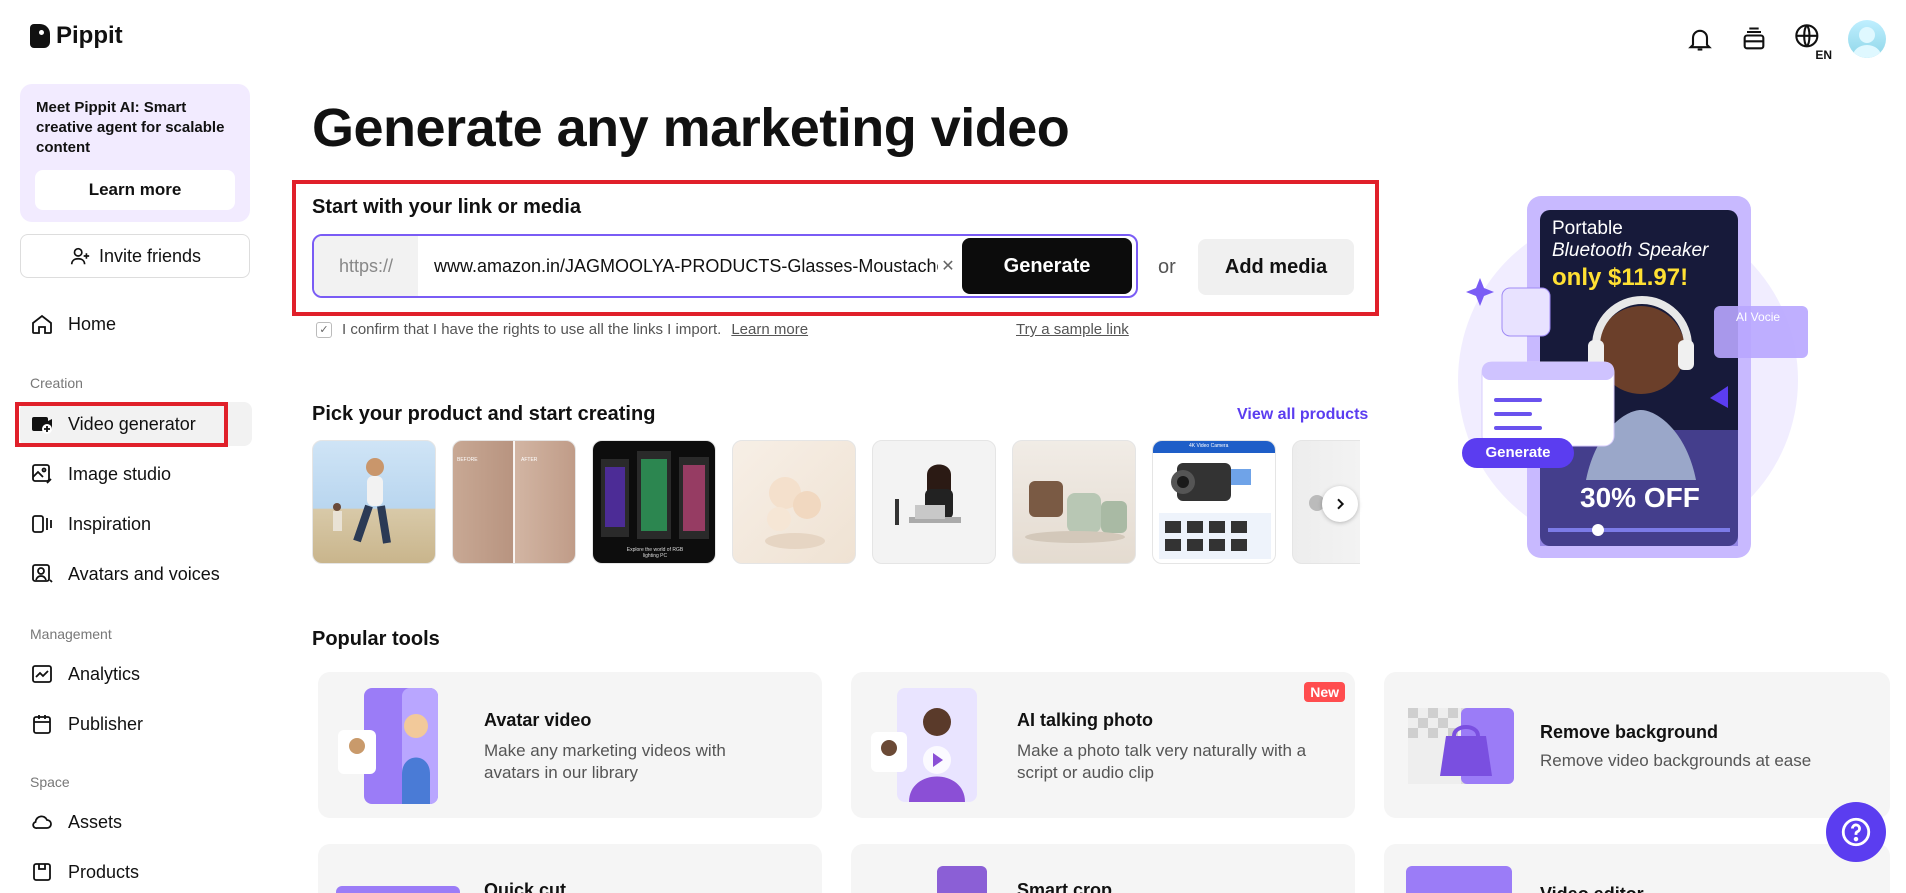  What do you see at coordinates (1461, 746) in the screenshot?
I see `remove-bg-illustration` at bounding box center [1461, 746].